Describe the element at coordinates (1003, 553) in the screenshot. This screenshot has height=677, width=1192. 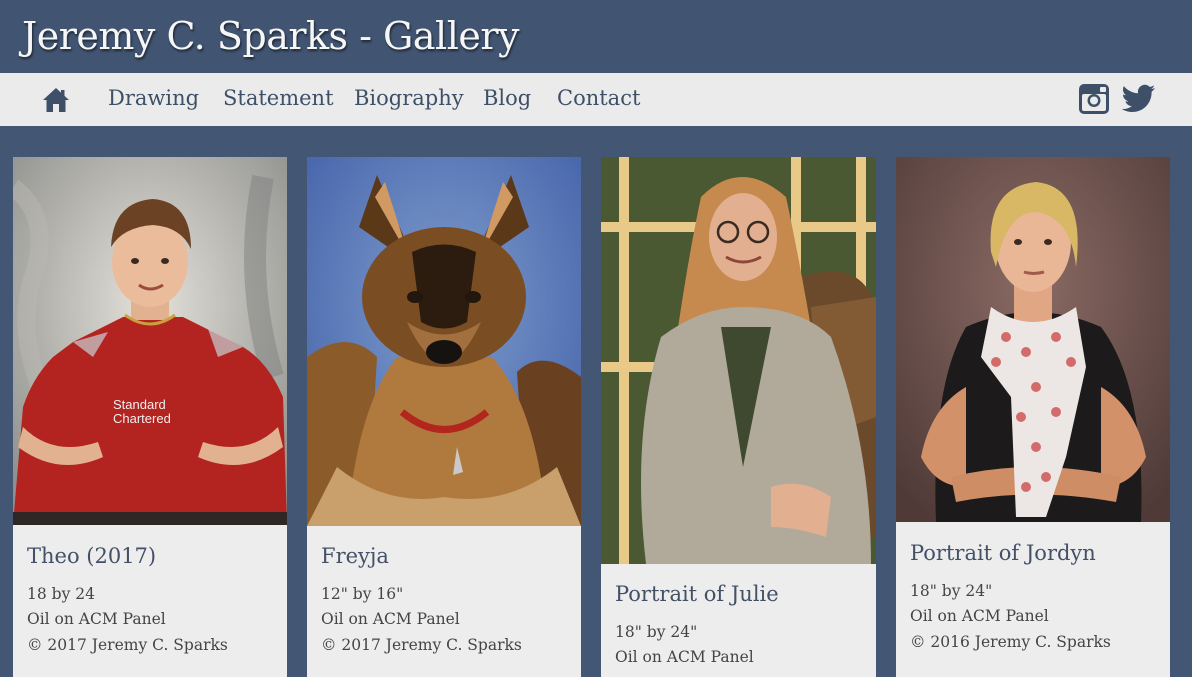
I see `card-title: Portrait of Jordyn` at that location.